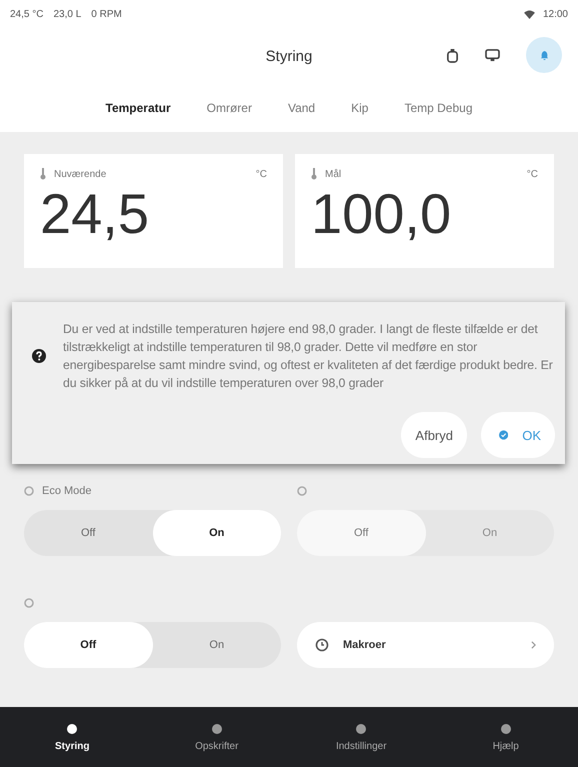 This screenshot has width=578, height=767. Describe the element at coordinates (27, 14) in the screenshot. I see `status-reading: 24,5 °C` at that location.